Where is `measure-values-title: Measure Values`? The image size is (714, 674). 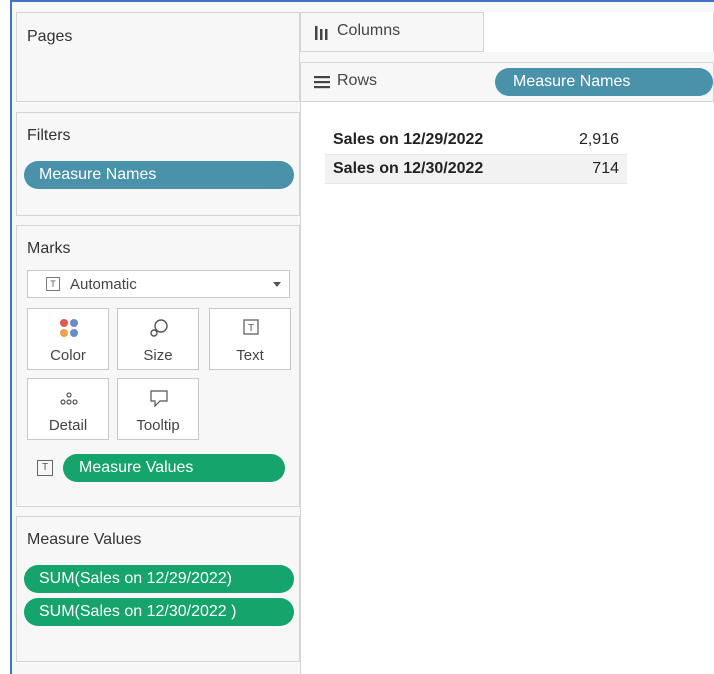 measure-values-title: Measure Values is located at coordinates (84, 539).